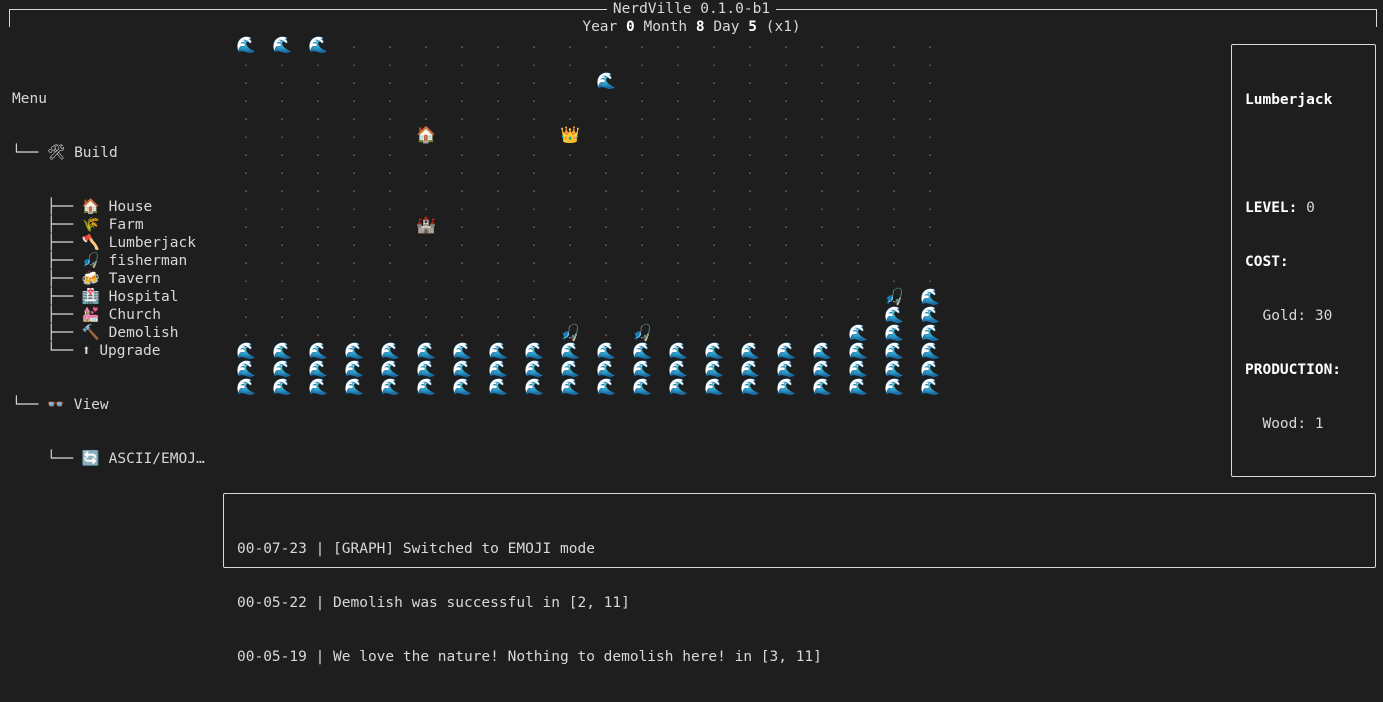  I want to click on build-item-lumberjack: ├── 🪓 Lumberjack, so click(108, 243).